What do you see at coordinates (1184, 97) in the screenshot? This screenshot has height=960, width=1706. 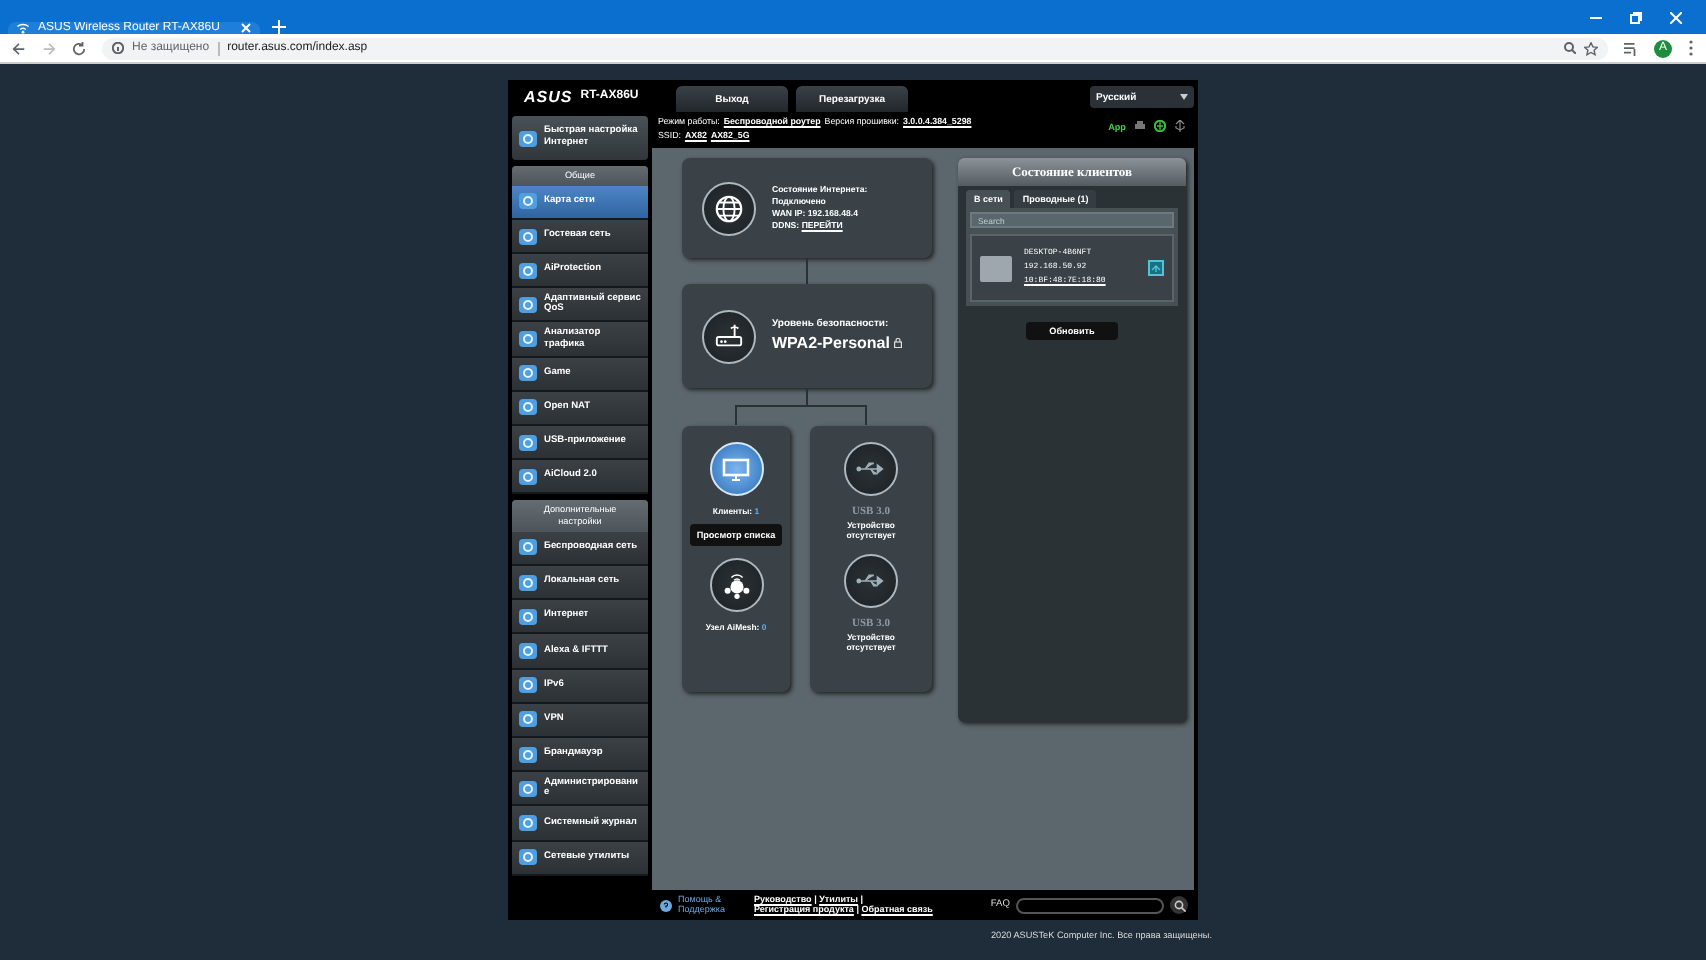 I see `caret-icon` at bounding box center [1184, 97].